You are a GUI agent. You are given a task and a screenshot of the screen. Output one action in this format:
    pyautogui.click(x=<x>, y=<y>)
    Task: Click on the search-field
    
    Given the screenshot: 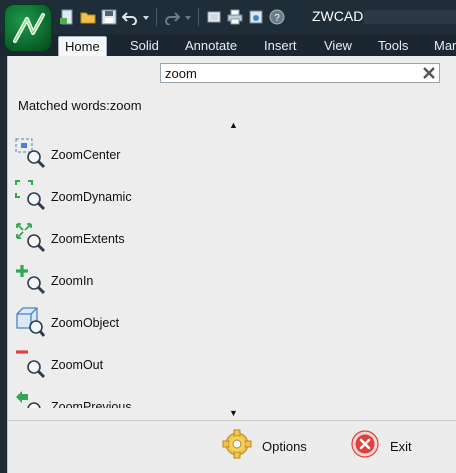 What is the action you would take?
    pyautogui.click(x=300, y=73)
    